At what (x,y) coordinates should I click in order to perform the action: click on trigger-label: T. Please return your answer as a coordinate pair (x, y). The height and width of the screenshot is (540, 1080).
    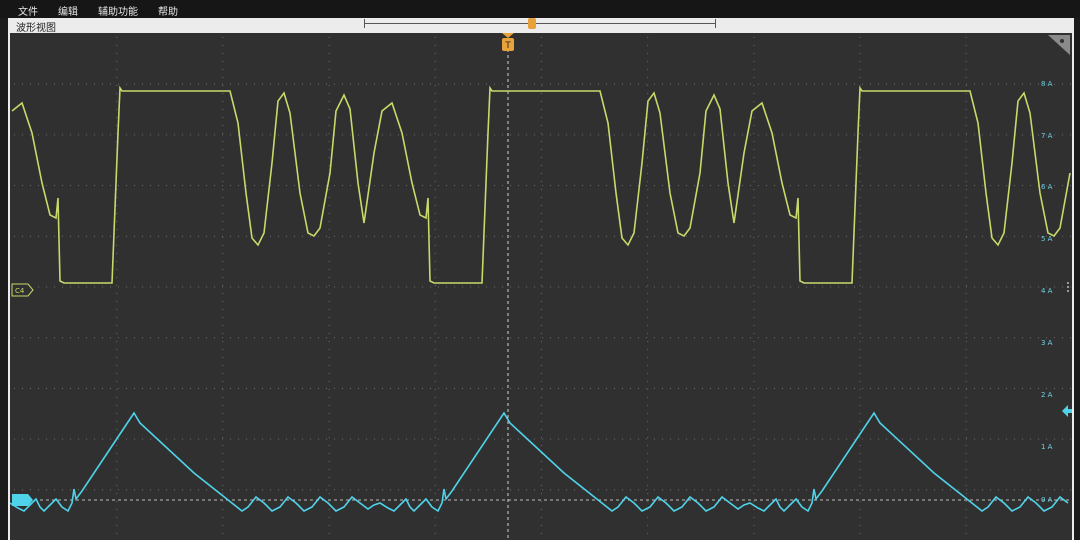
    Looking at the image, I should click on (507, 46).